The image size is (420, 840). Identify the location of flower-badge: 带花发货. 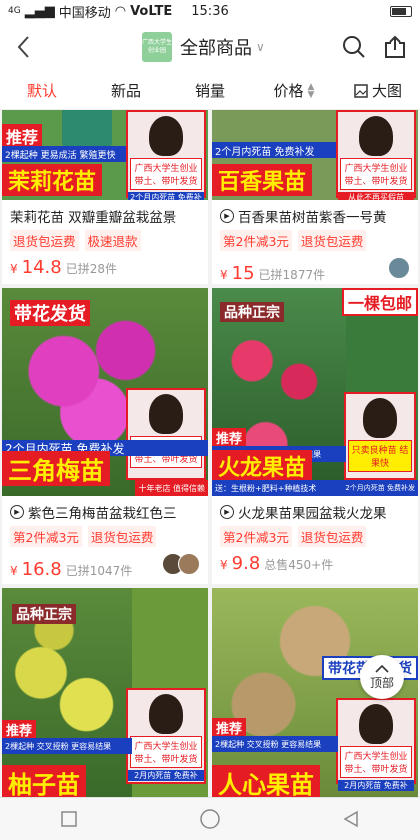
(50, 313).